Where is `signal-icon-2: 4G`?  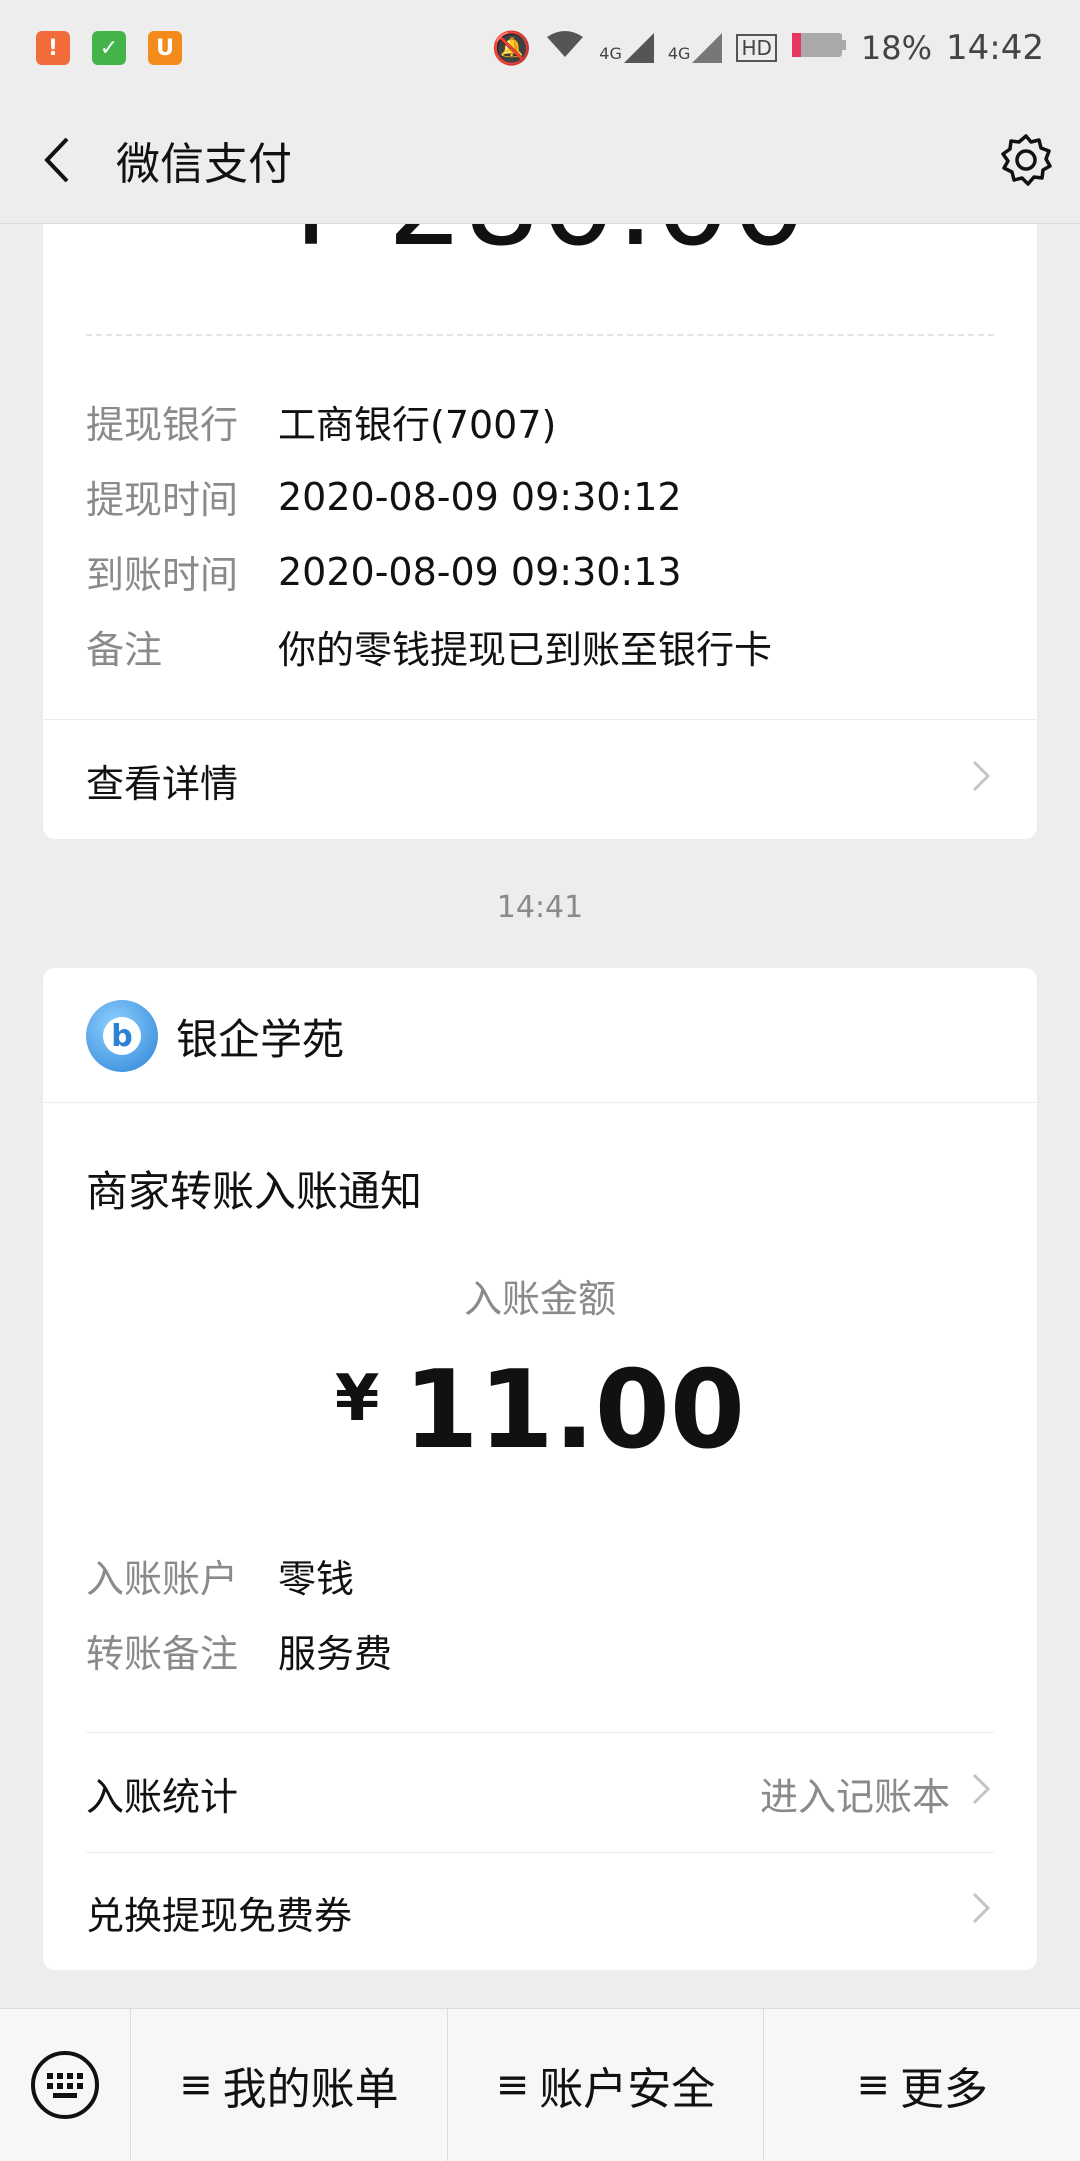 signal-icon-2: 4G is located at coordinates (695, 48).